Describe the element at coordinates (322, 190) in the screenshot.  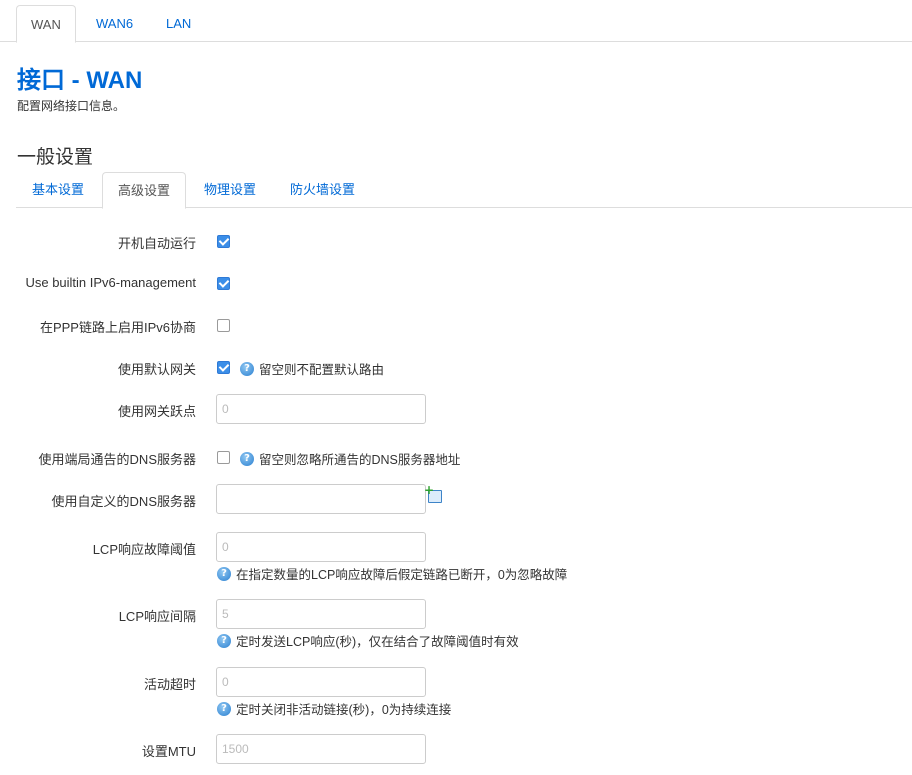
I see `tab-firewall-settings: 防火墙设置` at that location.